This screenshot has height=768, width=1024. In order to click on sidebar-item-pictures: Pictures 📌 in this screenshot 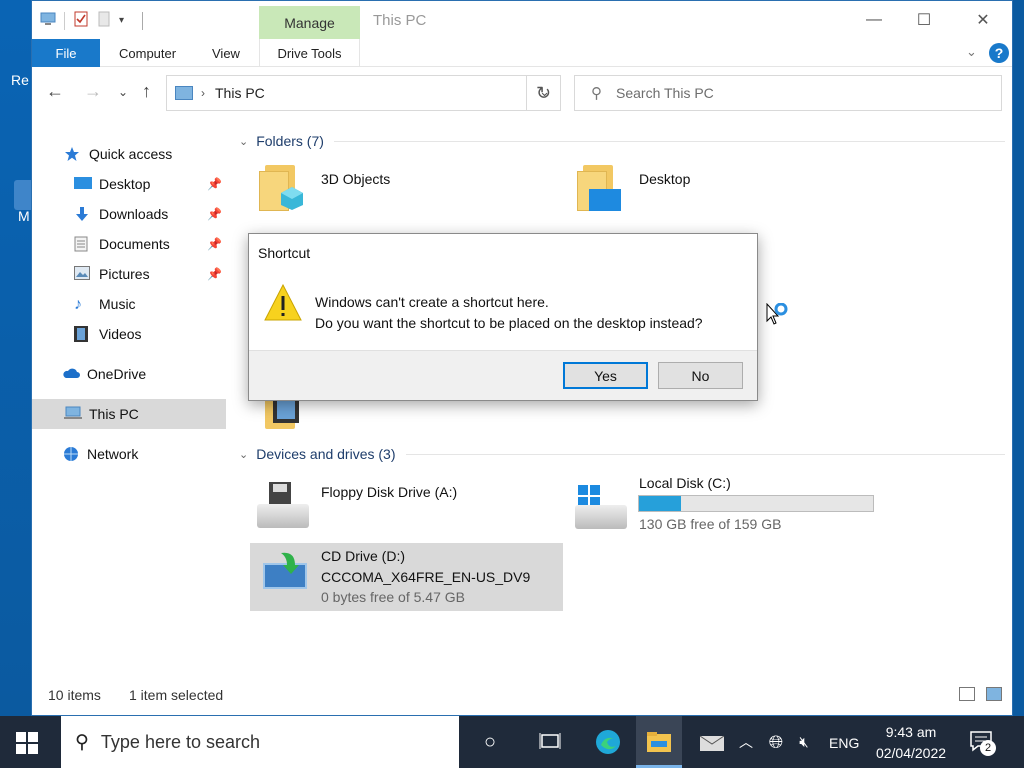, I will do `click(129, 274)`.